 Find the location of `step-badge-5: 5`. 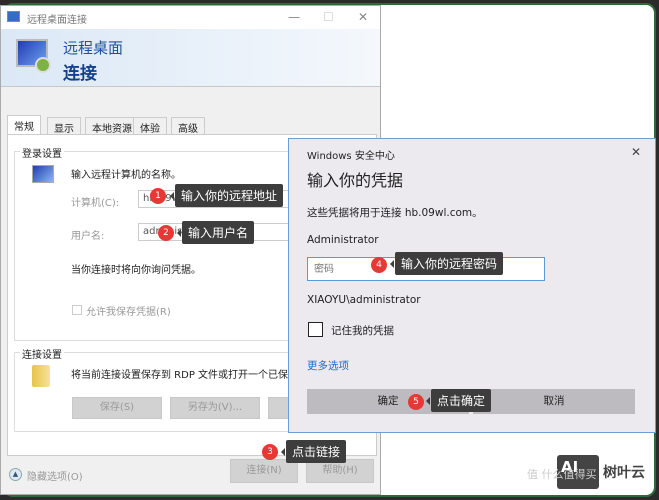

step-badge-5: 5 is located at coordinates (416, 402).